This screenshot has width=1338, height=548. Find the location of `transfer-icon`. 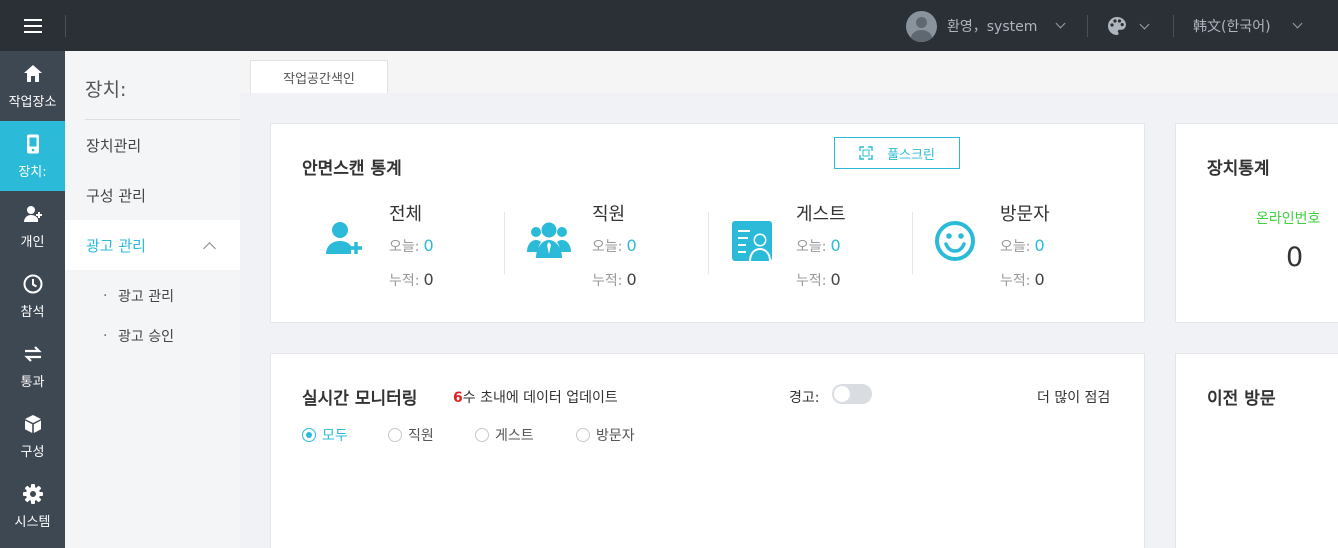

transfer-icon is located at coordinates (32, 353).